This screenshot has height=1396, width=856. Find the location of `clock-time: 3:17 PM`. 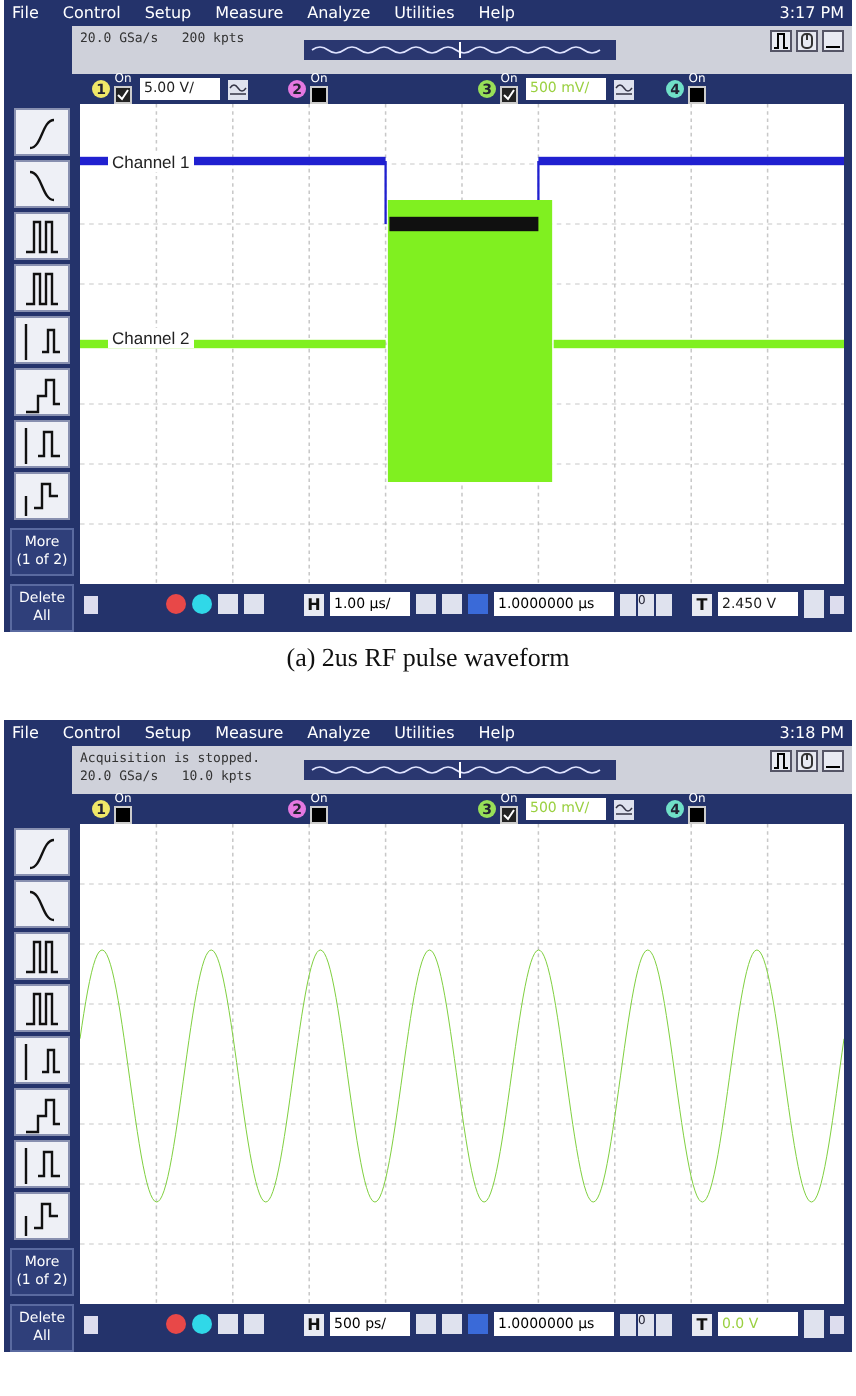

clock-time: 3:17 PM is located at coordinates (811, 13).